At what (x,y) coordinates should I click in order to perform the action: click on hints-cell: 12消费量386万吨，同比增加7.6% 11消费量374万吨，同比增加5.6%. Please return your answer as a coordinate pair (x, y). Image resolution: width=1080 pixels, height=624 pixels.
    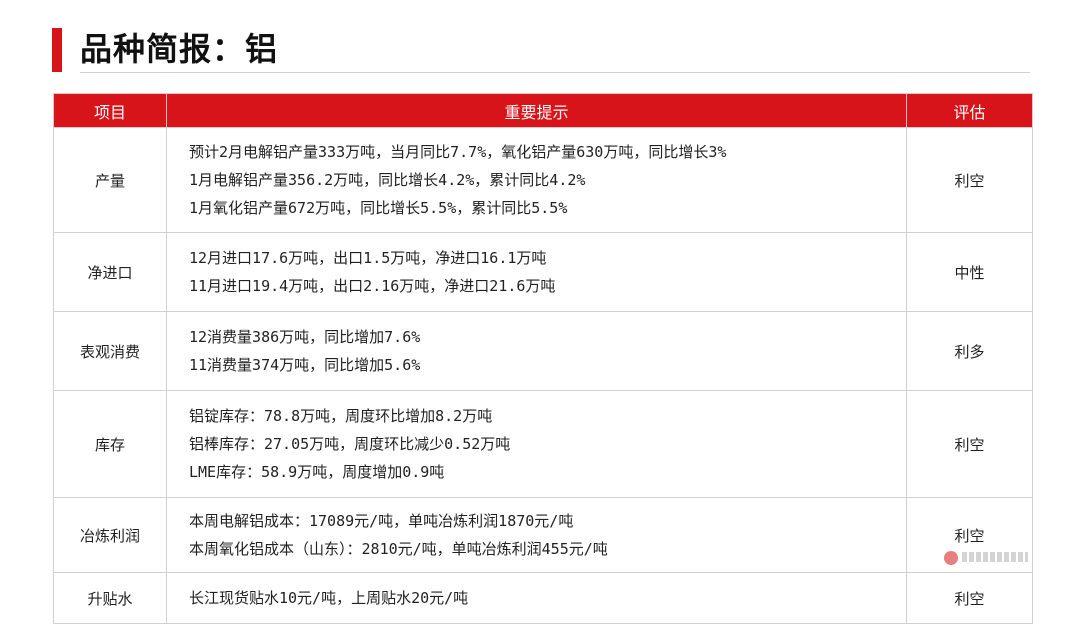
    Looking at the image, I should click on (536, 351).